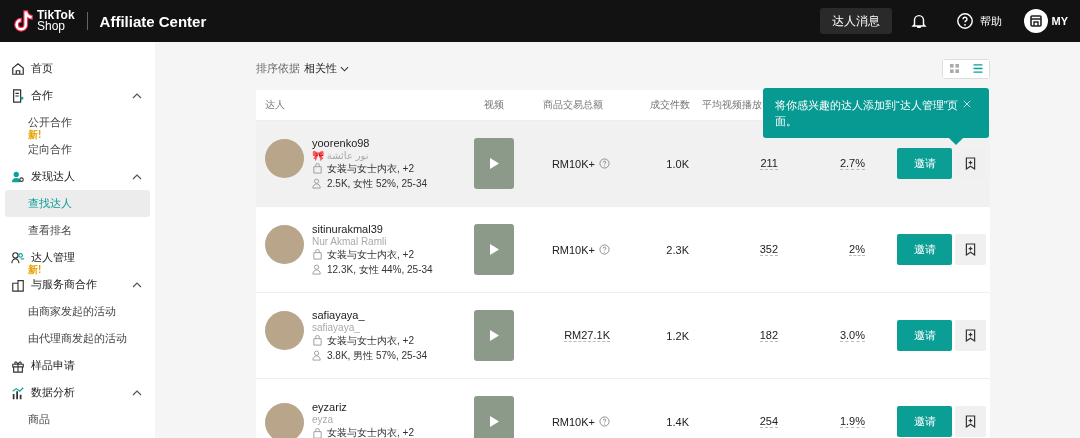 The image size is (1080, 438). What do you see at coordinates (77, 365) in the screenshot?
I see `nav-item: 样品申请` at bounding box center [77, 365].